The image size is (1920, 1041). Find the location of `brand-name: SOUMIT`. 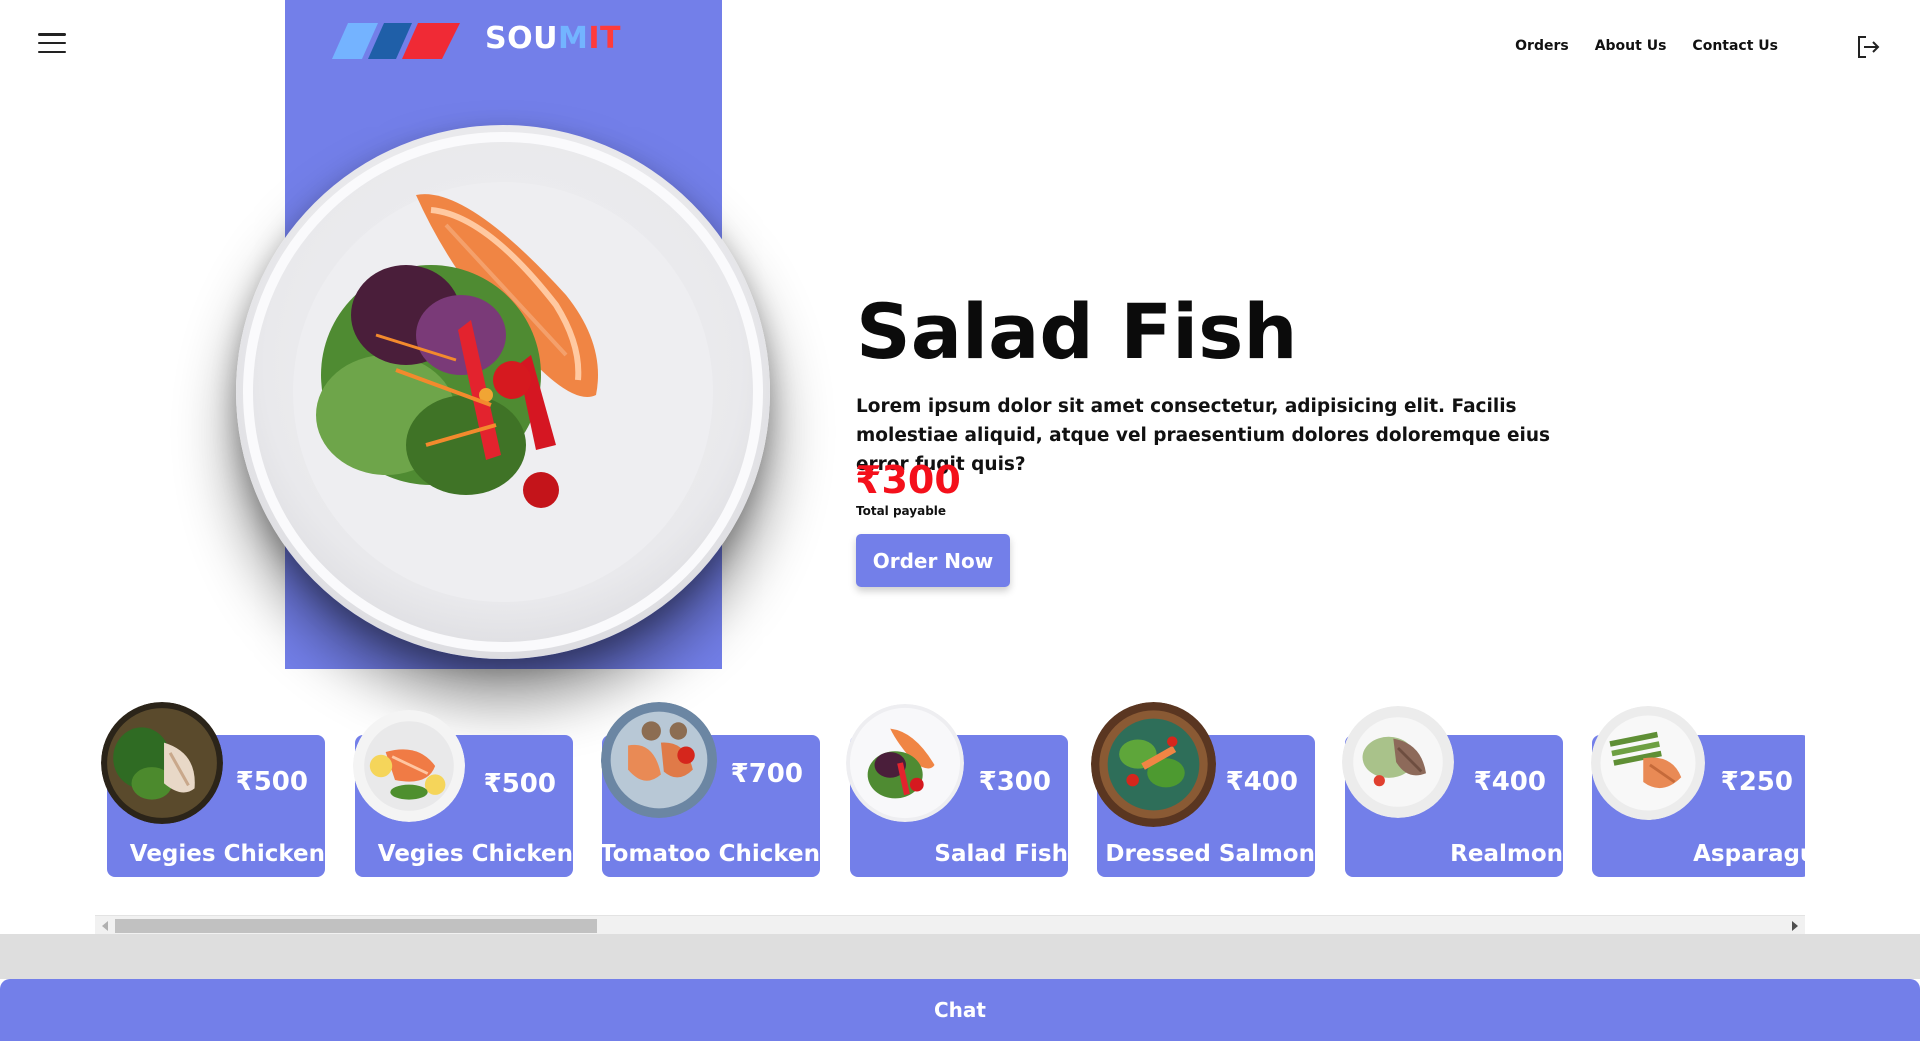

brand-name: SOUMIT is located at coordinates (553, 38).